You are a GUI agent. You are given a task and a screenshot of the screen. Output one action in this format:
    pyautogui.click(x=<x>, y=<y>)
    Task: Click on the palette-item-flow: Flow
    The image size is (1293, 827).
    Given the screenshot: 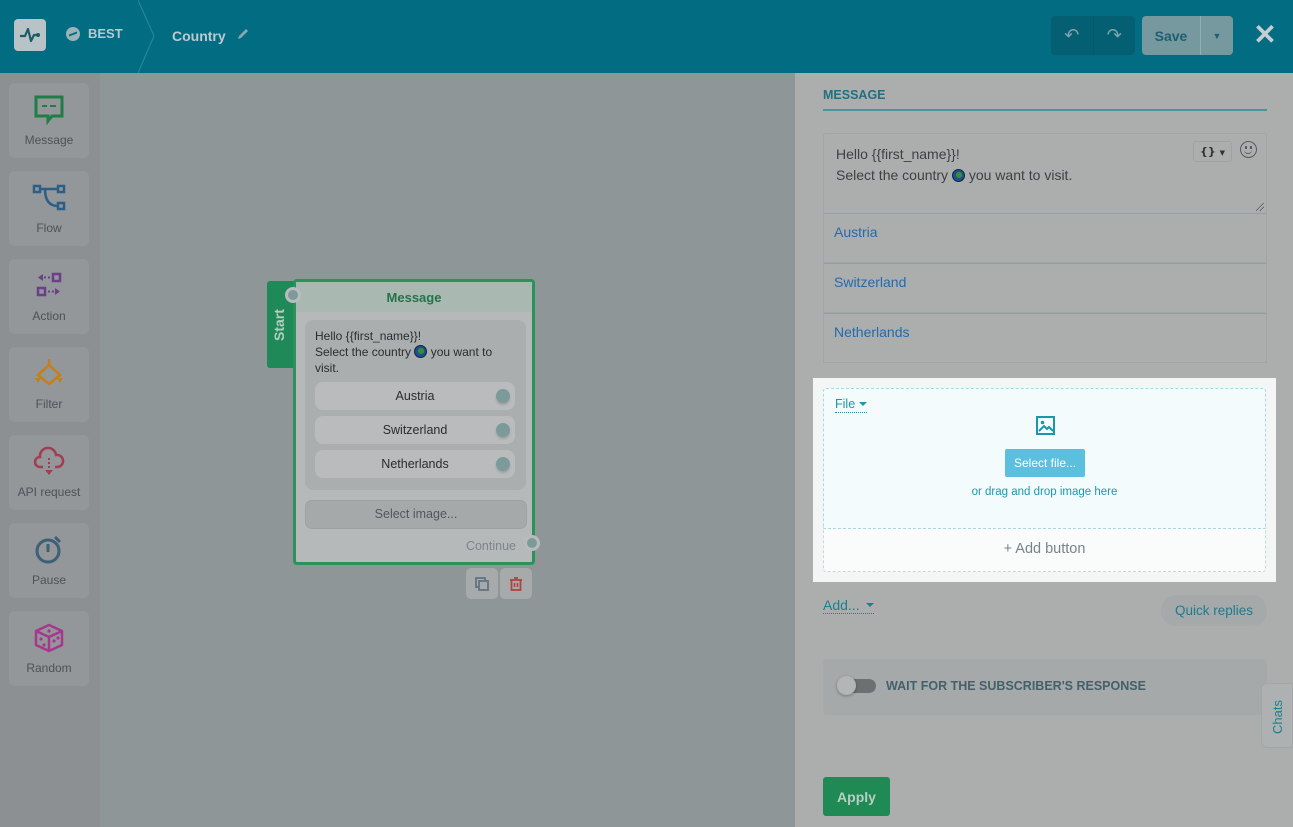 What is the action you would take?
    pyautogui.click(x=49, y=208)
    